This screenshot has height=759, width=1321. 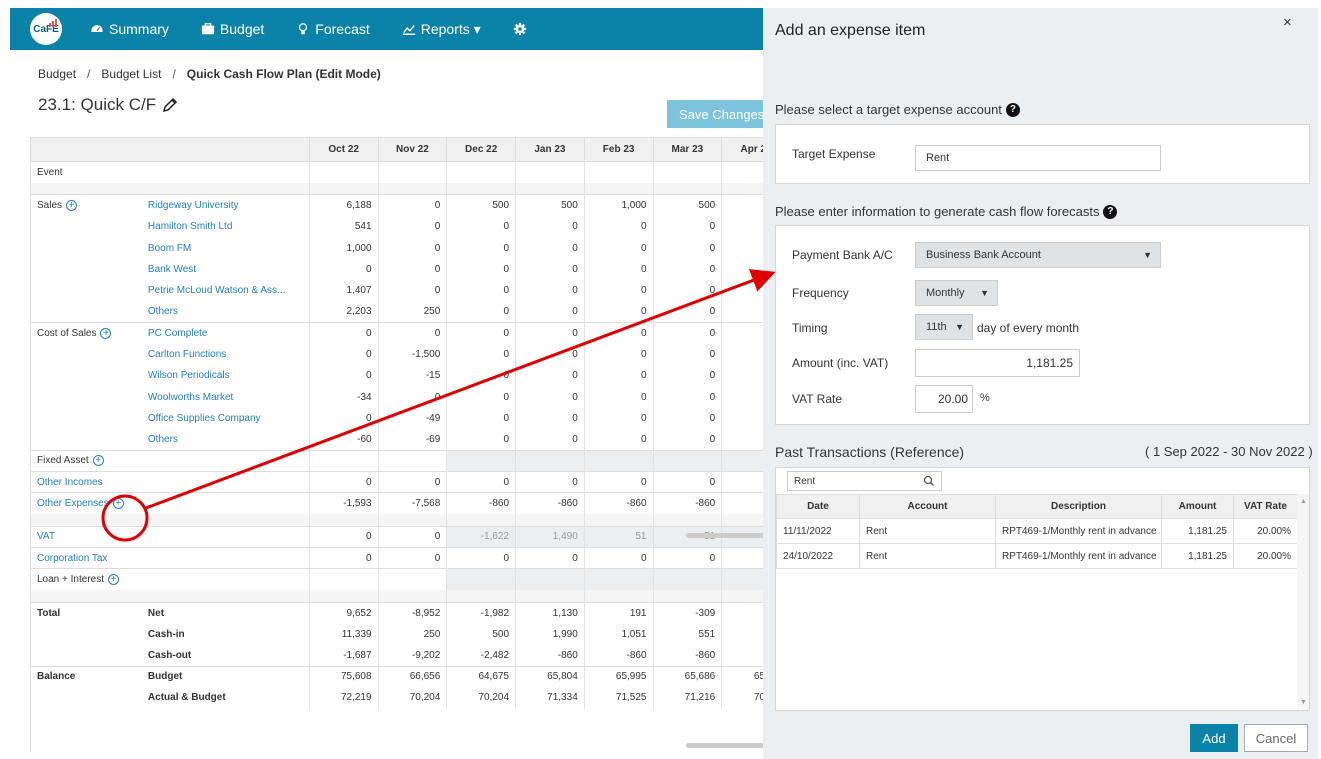 I want to click on horizontal-scrollbar, so click(x=725, y=535).